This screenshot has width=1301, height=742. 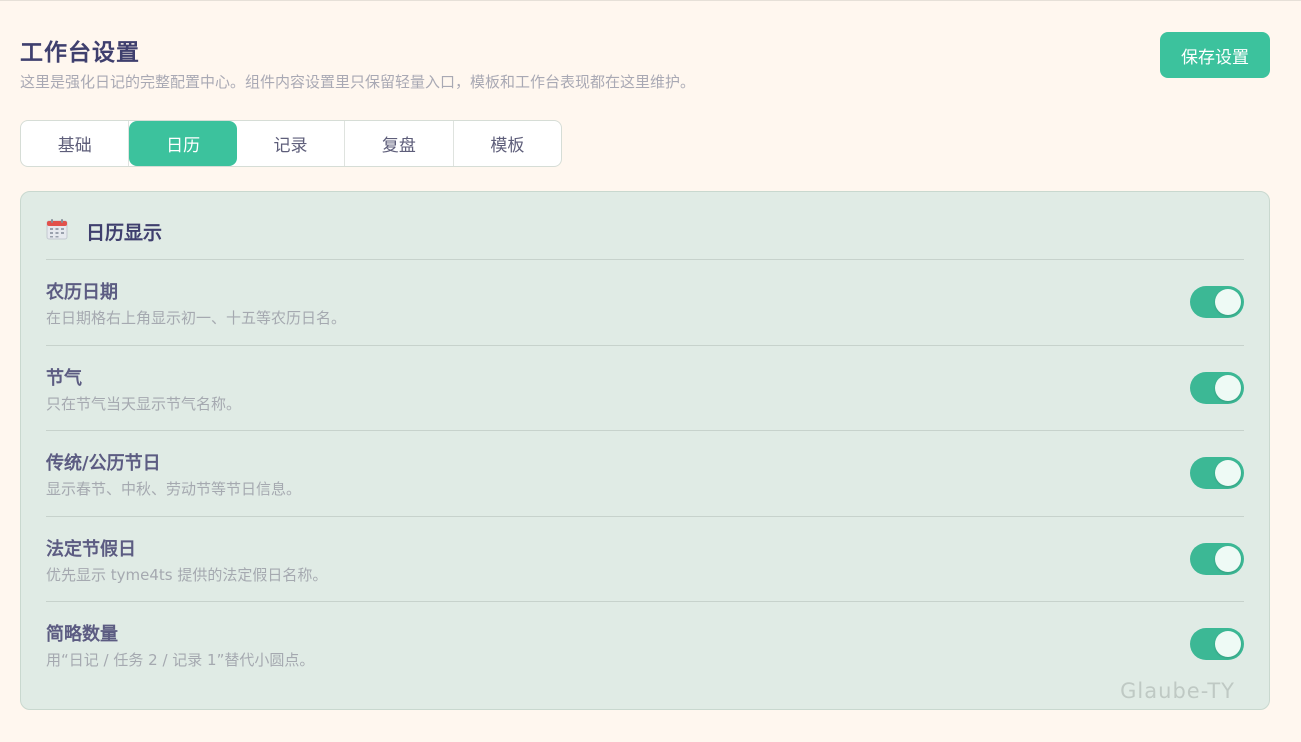 I want to click on page-title: 工作台设置, so click(x=80, y=53).